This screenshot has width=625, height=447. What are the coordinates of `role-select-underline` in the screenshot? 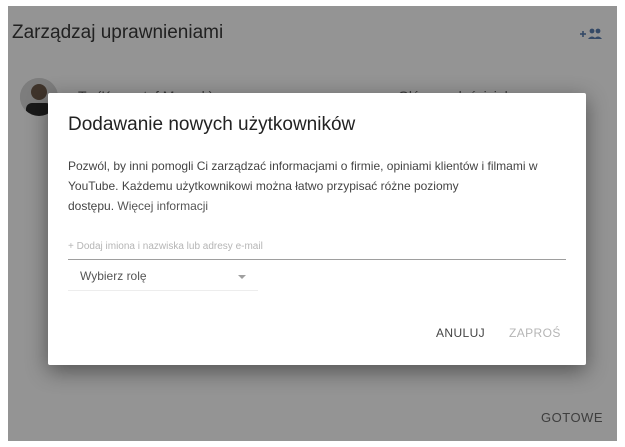 It's located at (163, 290).